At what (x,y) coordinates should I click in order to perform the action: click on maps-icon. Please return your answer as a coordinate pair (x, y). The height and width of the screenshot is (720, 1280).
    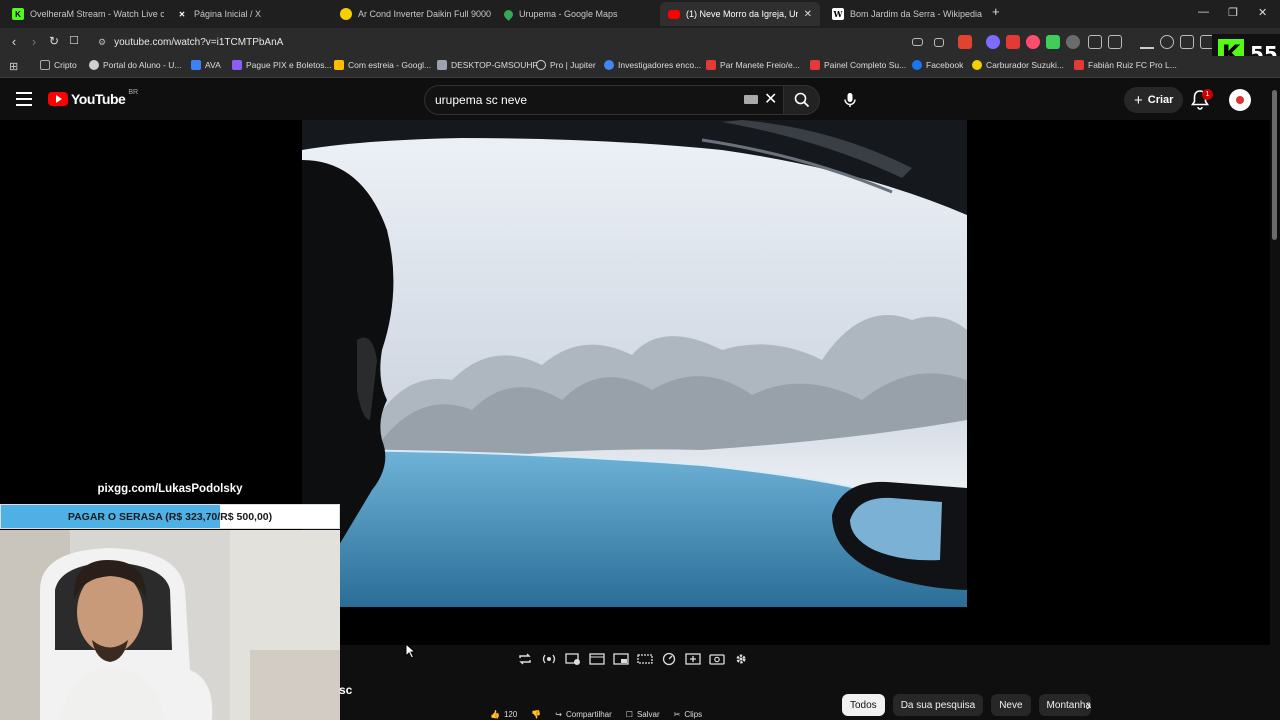
    Looking at the image, I should click on (508, 14).